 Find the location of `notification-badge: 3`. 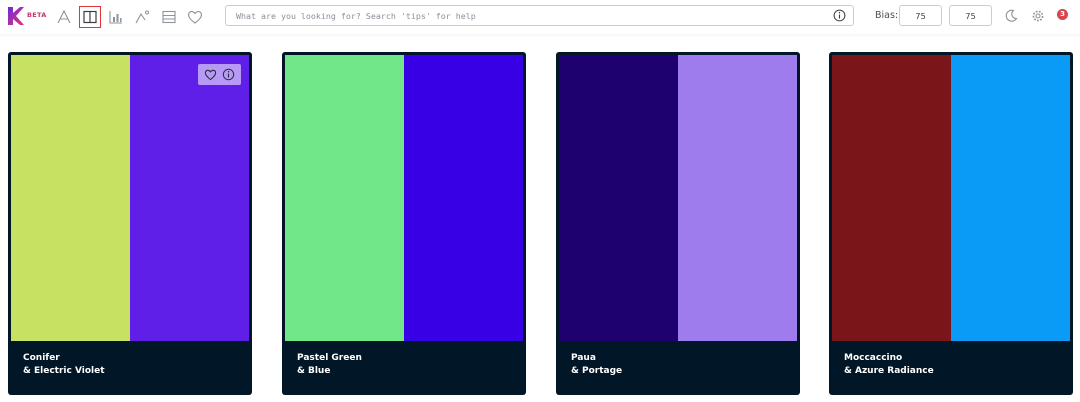

notification-badge: 3 is located at coordinates (1062, 14).